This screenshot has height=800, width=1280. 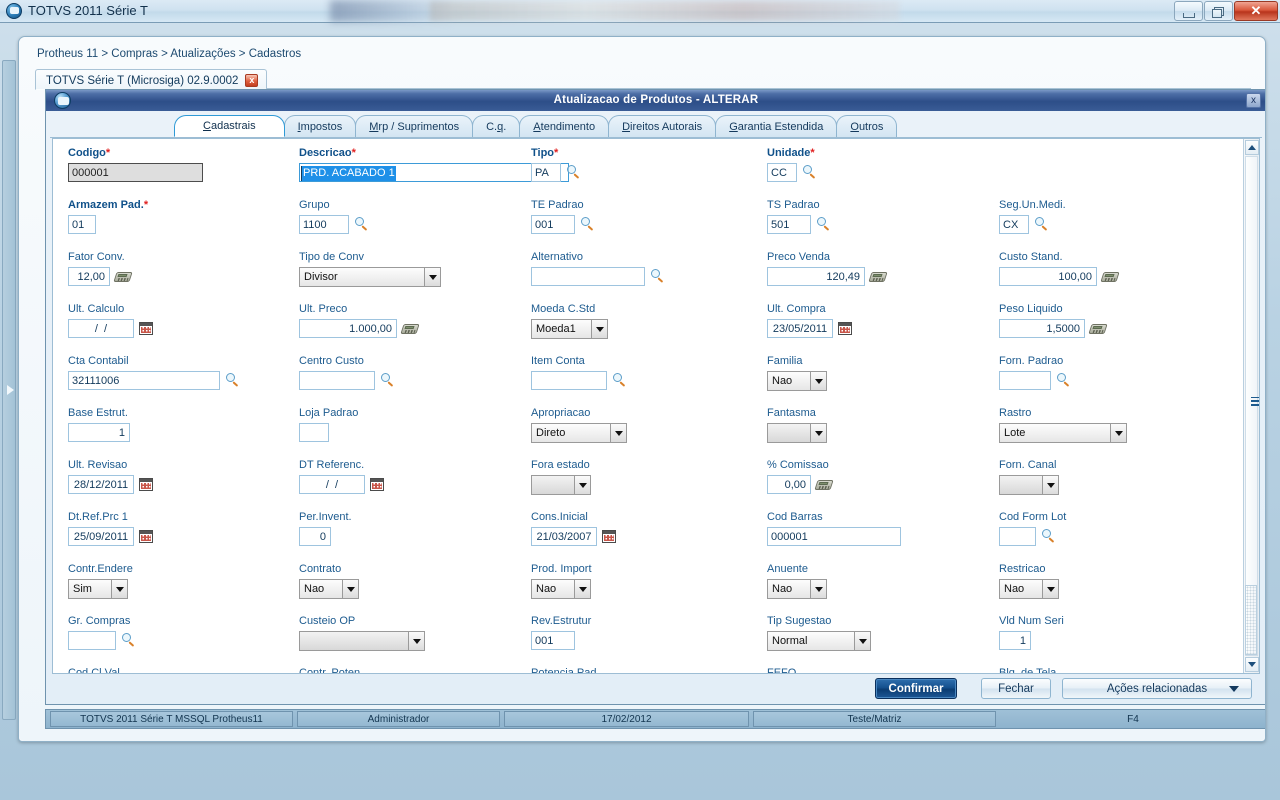 I want to click on input-ult-revisao, so click(x=101, y=484).